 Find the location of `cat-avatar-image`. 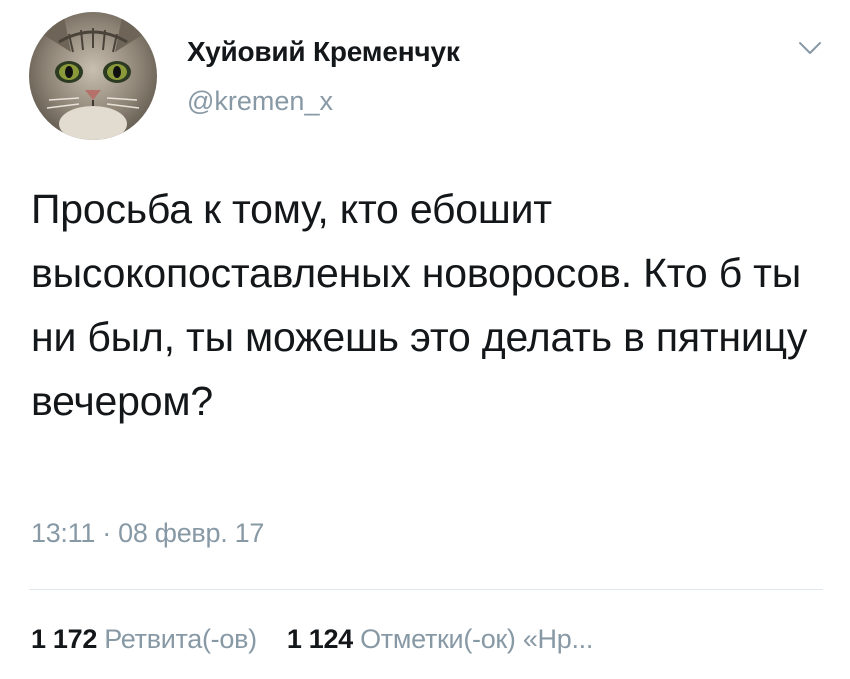

cat-avatar-image is located at coordinates (93, 76).